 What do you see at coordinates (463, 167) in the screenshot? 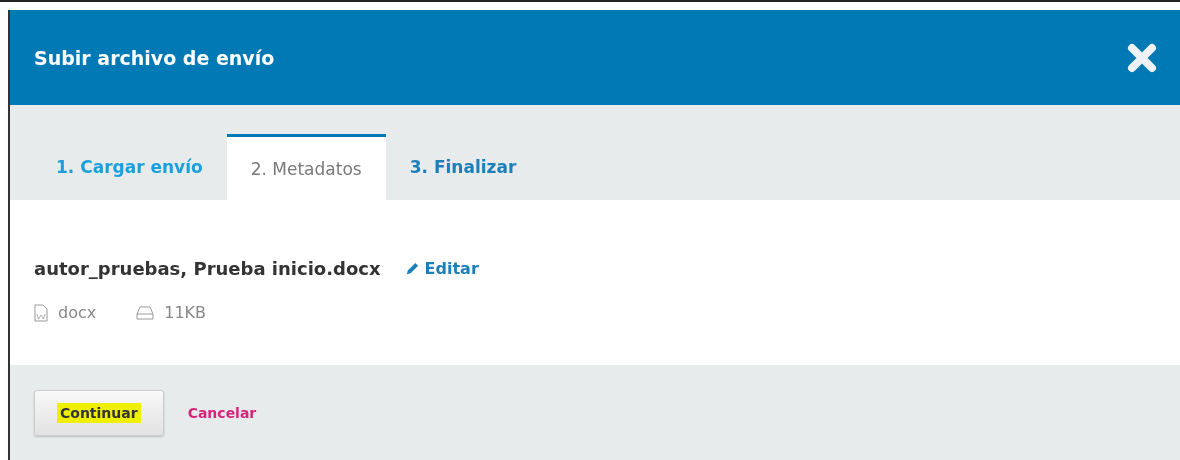
I see `step-tab: 3. Finalizar` at bounding box center [463, 167].